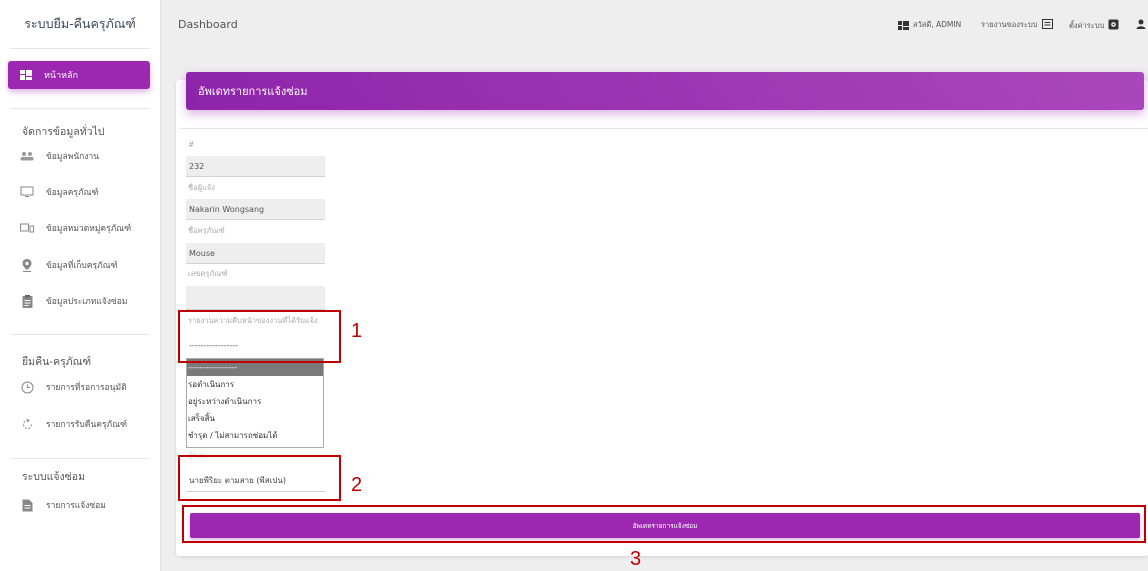  I want to click on settings-text: ตั้งค่าระบบ, so click(1087, 25).